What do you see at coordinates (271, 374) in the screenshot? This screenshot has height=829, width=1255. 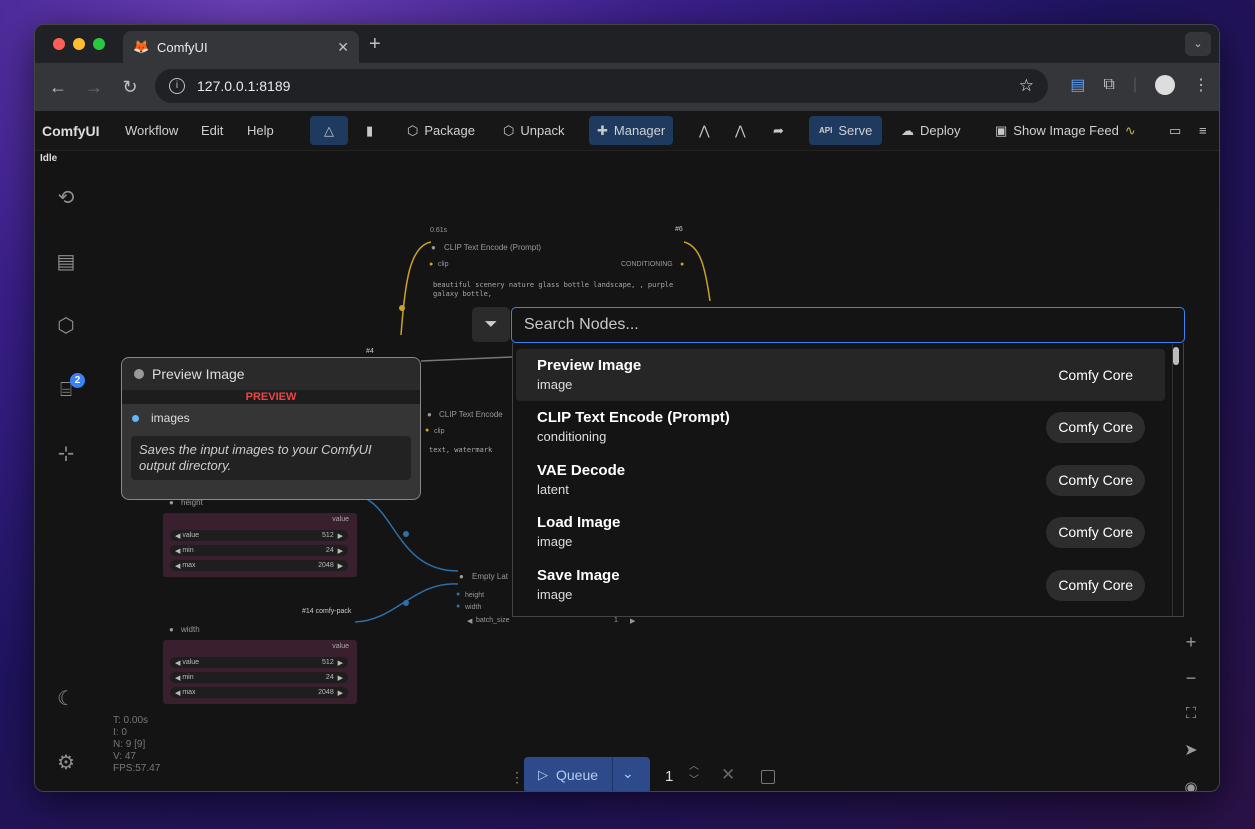 I see `preview-node-header: Preview Image` at bounding box center [271, 374].